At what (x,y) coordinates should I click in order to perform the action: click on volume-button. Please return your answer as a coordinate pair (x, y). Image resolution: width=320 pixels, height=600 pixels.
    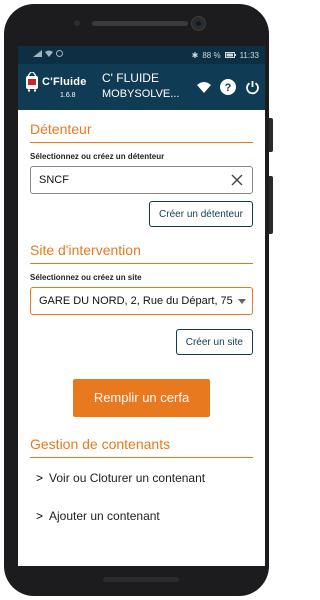
    Looking at the image, I should click on (271, 135).